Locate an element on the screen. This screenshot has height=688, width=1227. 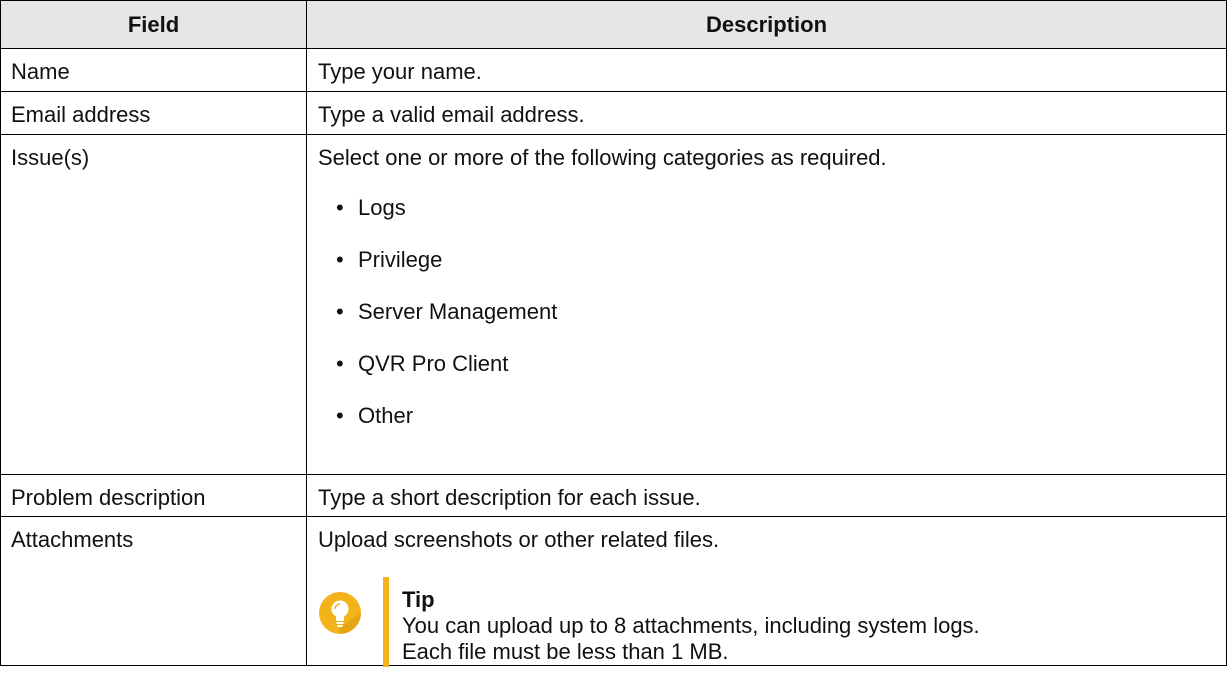
list-item: • QVR Pro Client is located at coordinates (776, 364).